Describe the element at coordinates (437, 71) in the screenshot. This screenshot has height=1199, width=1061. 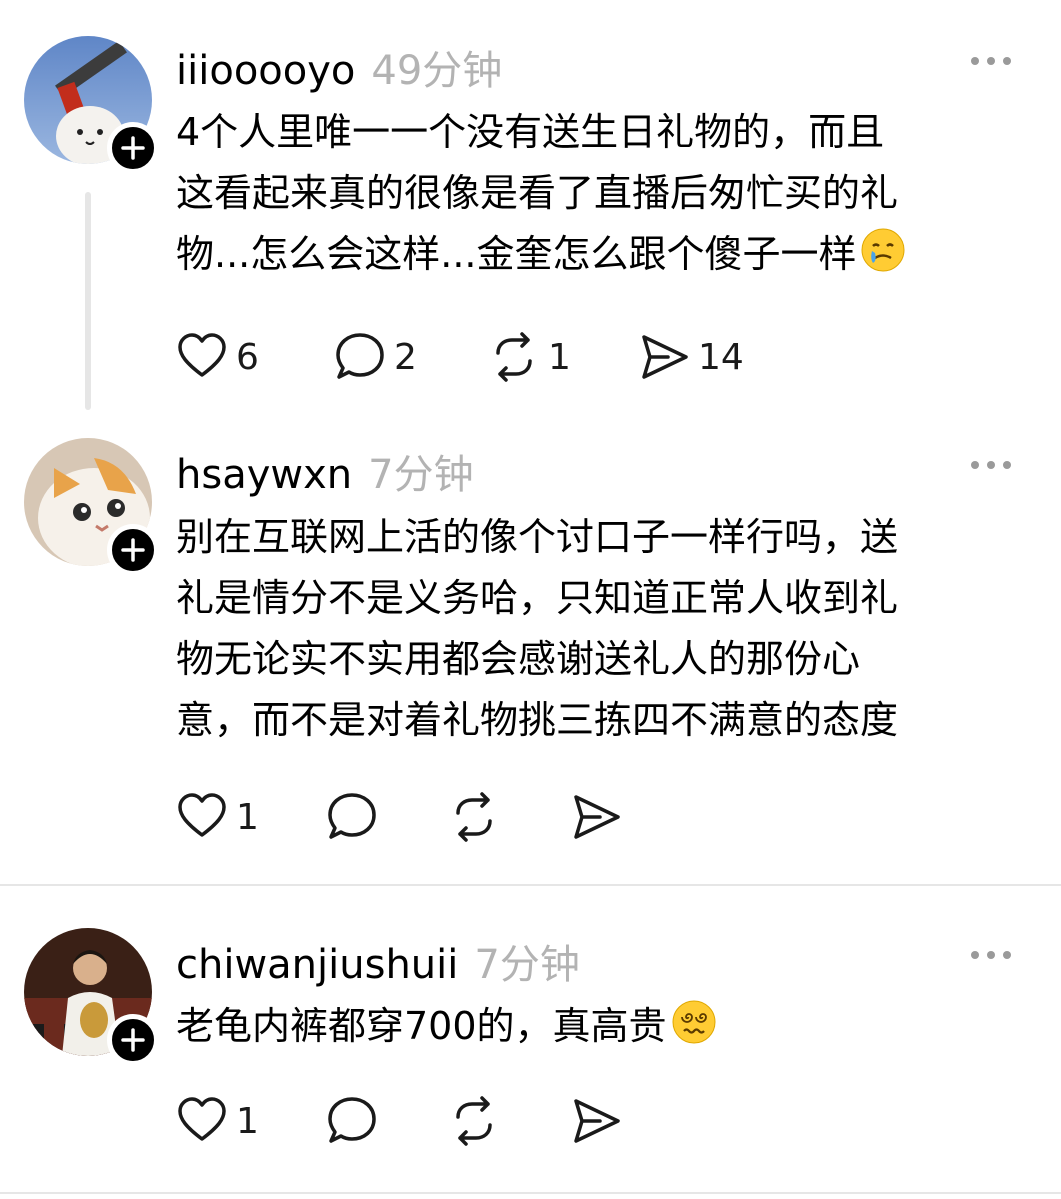
I see `post-time: 49分钟` at that location.